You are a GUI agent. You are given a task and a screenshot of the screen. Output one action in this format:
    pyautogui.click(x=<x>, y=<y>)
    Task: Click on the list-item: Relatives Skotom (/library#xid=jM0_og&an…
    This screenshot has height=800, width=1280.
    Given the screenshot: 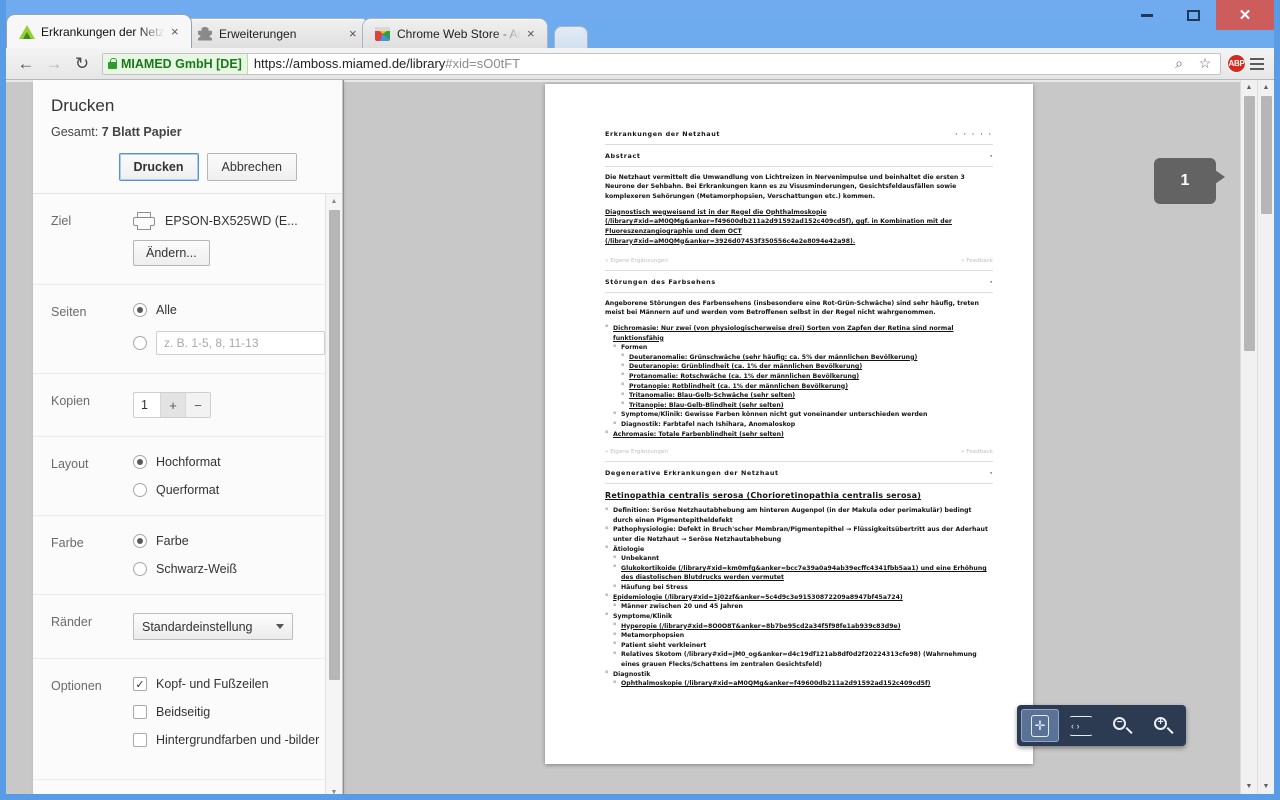 What is the action you would take?
    pyautogui.click(x=803, y=659)
    